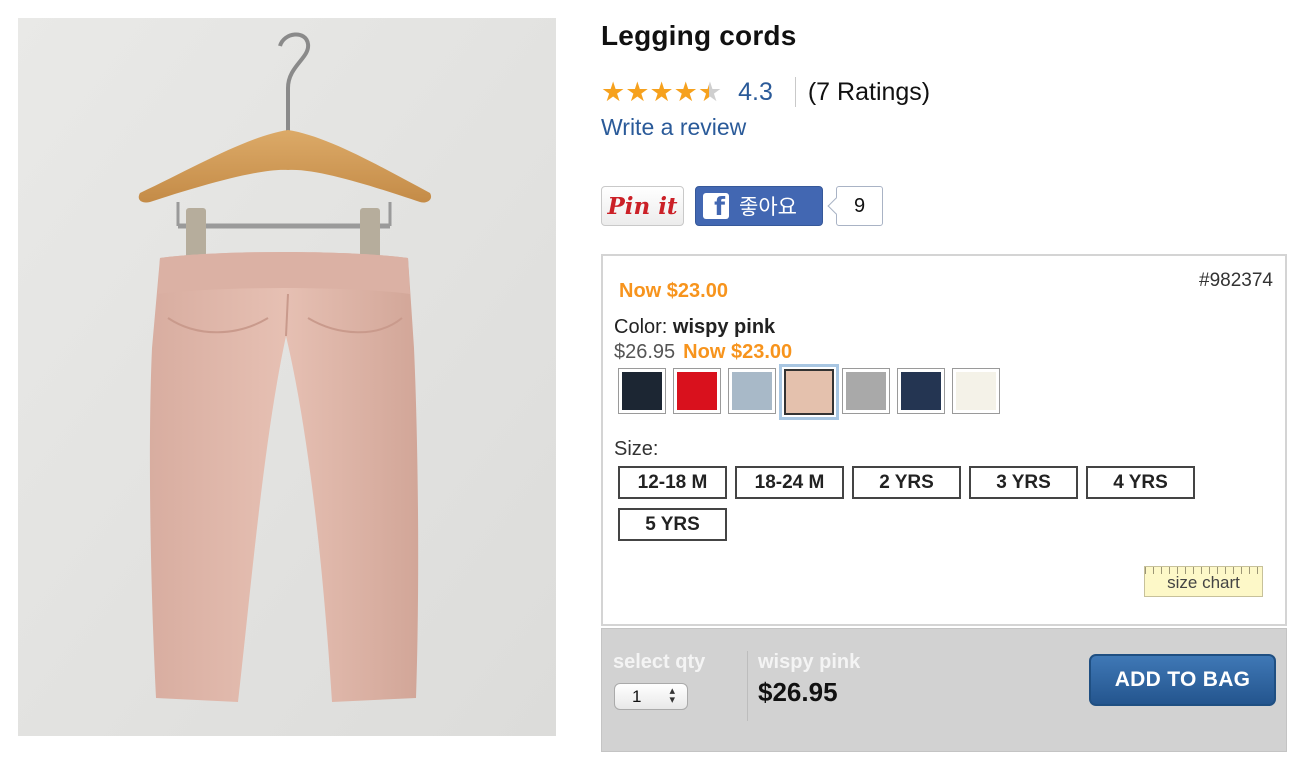  Describe the element at coordinates (869, 91) in the screenshot. I see `ratings-count: (7 Ratings)` at that location.